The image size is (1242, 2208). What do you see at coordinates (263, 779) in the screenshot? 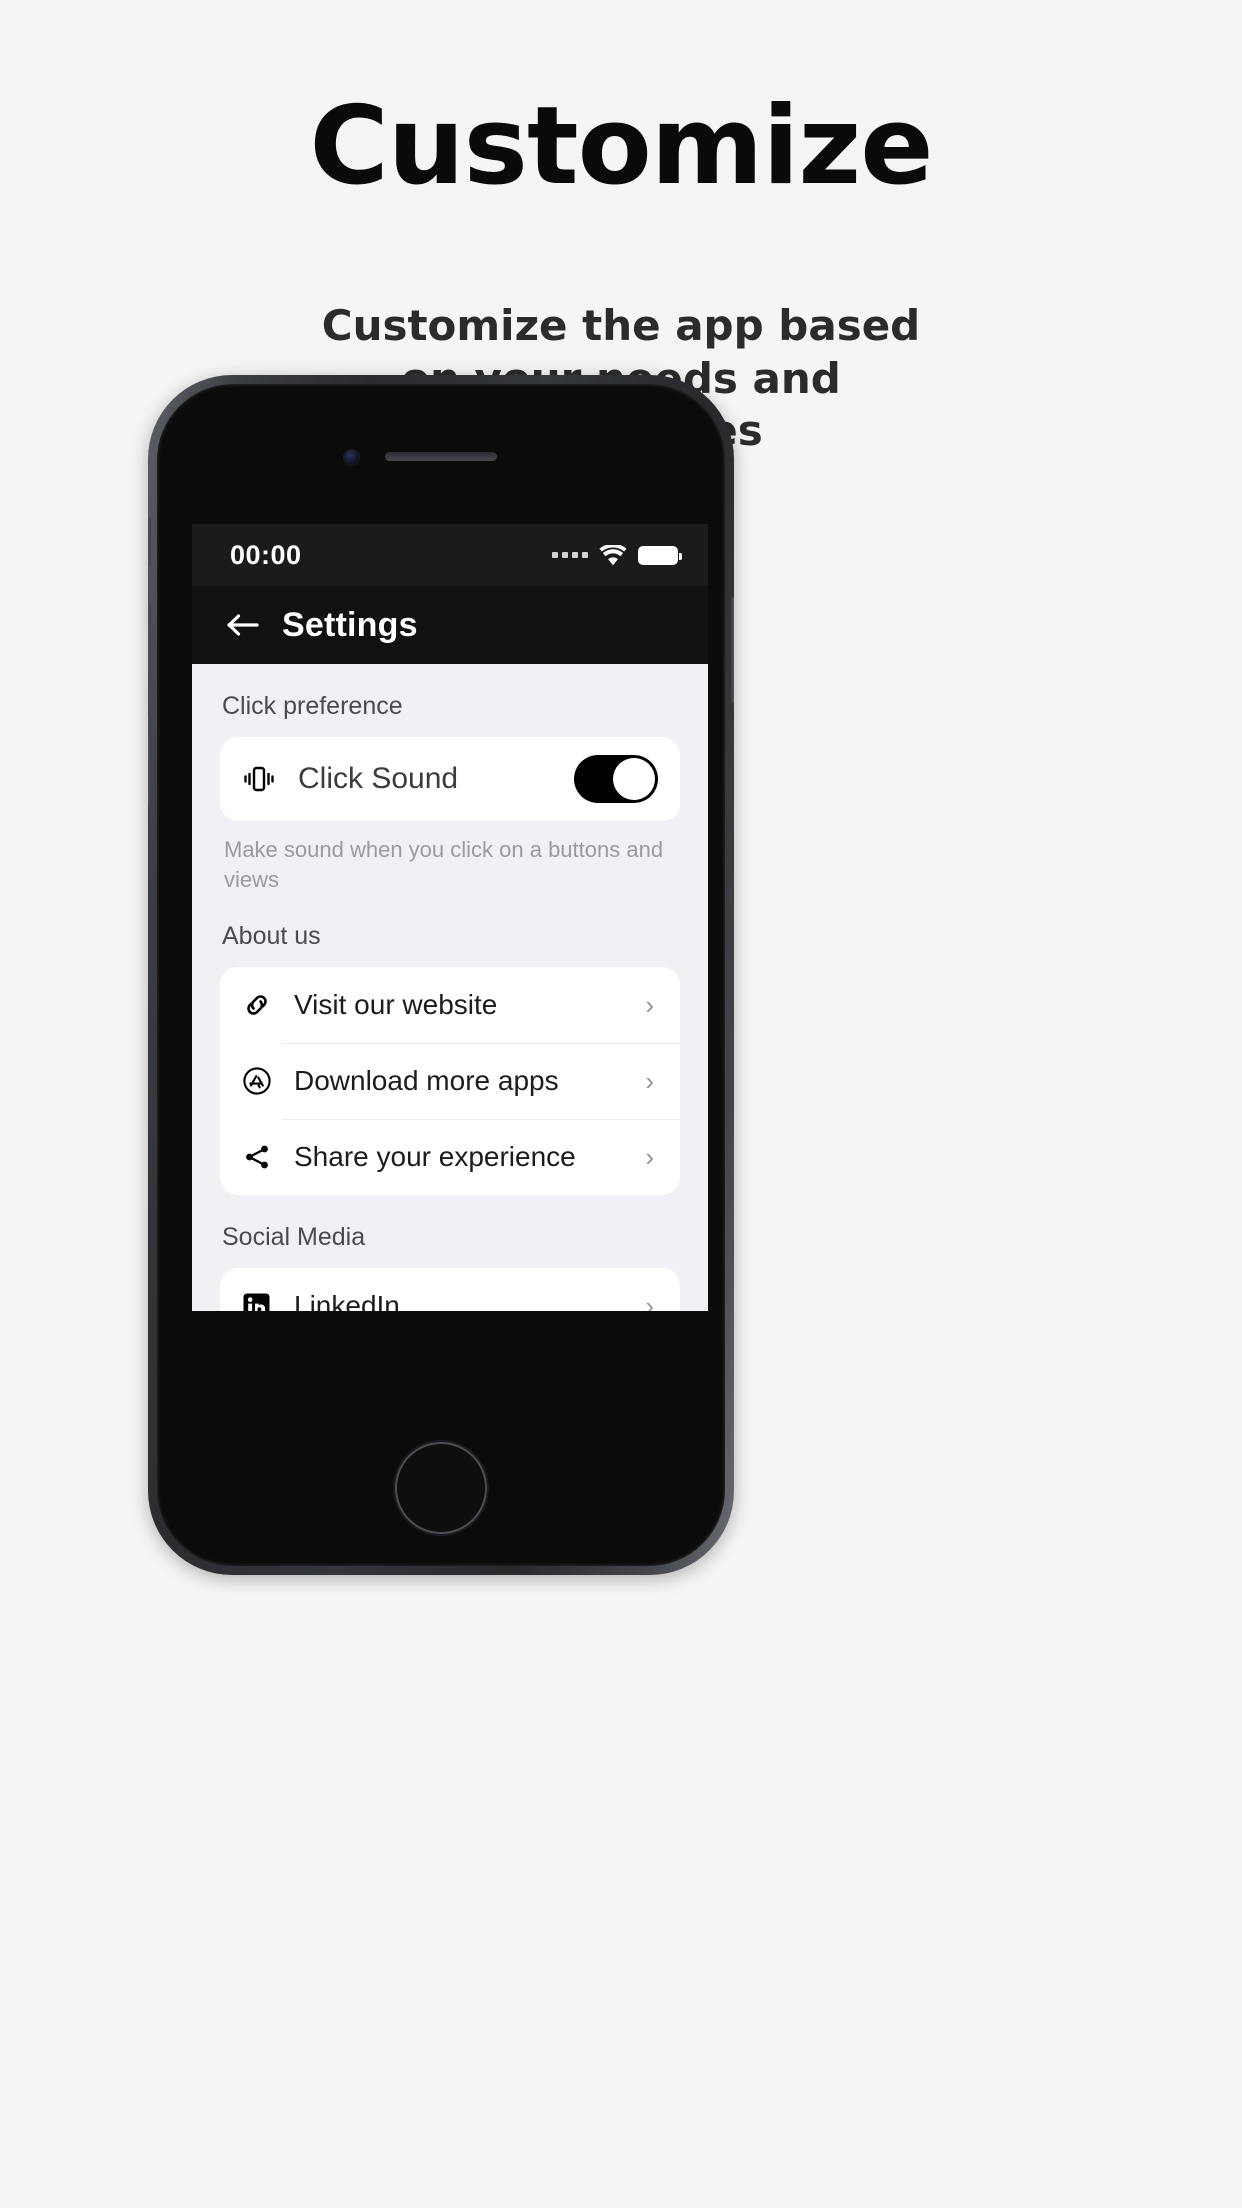
I see `vibration-icon` at bounding box center [263, 779].